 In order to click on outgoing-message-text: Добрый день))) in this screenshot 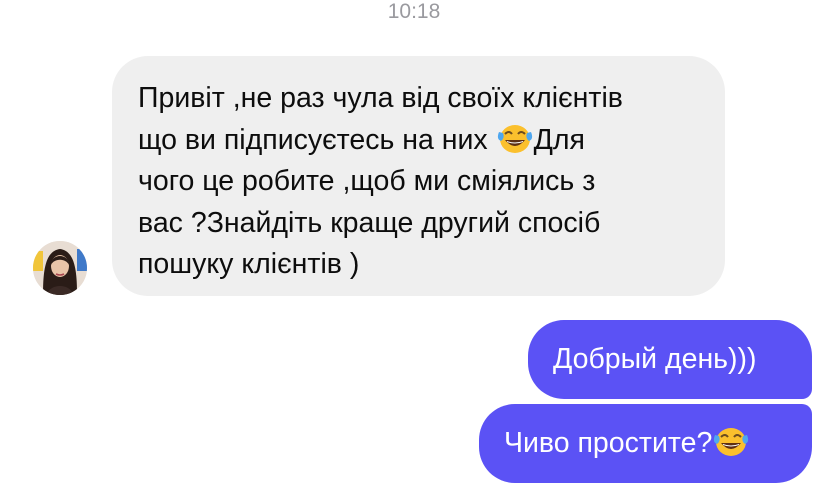, I will do `click(655, 359)`.